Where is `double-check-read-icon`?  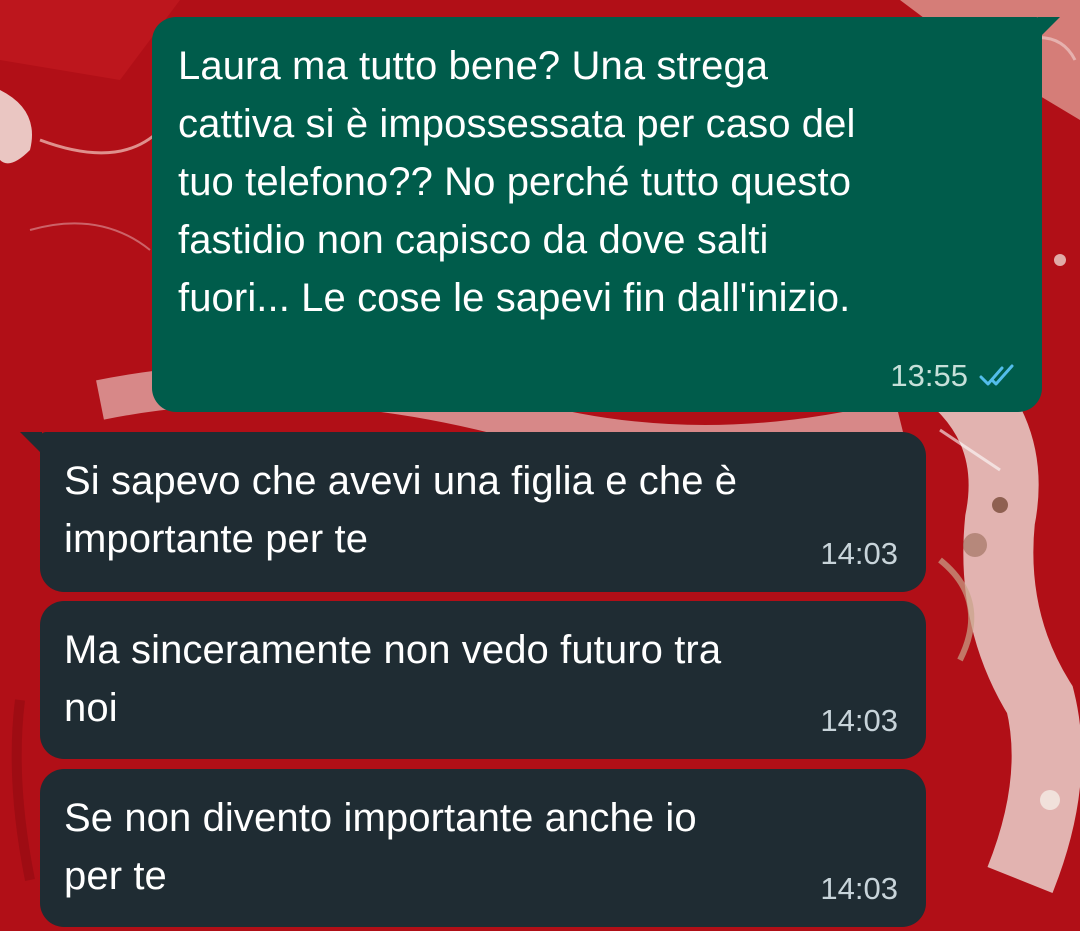
double-check-read-icon is located at coordinates (998, 376).